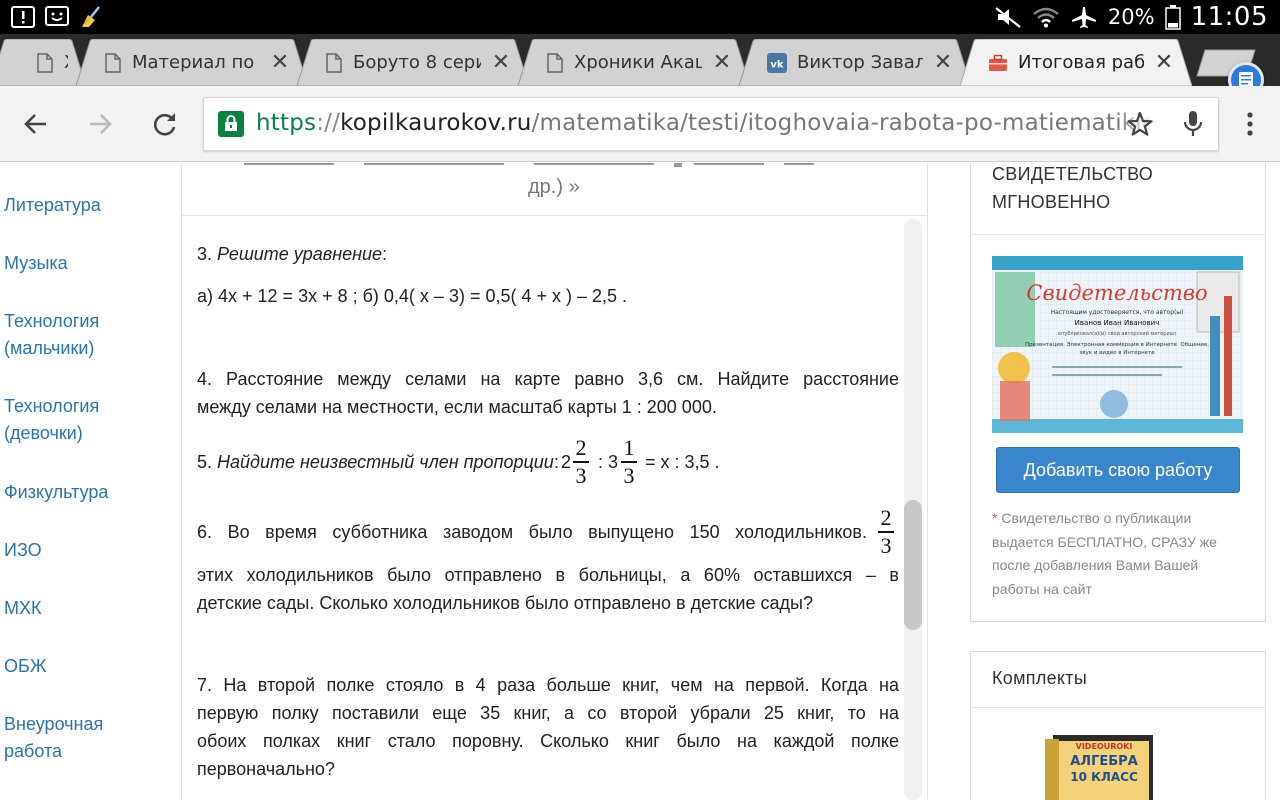  I want to click on svg-text: vk, so click(777, 64).